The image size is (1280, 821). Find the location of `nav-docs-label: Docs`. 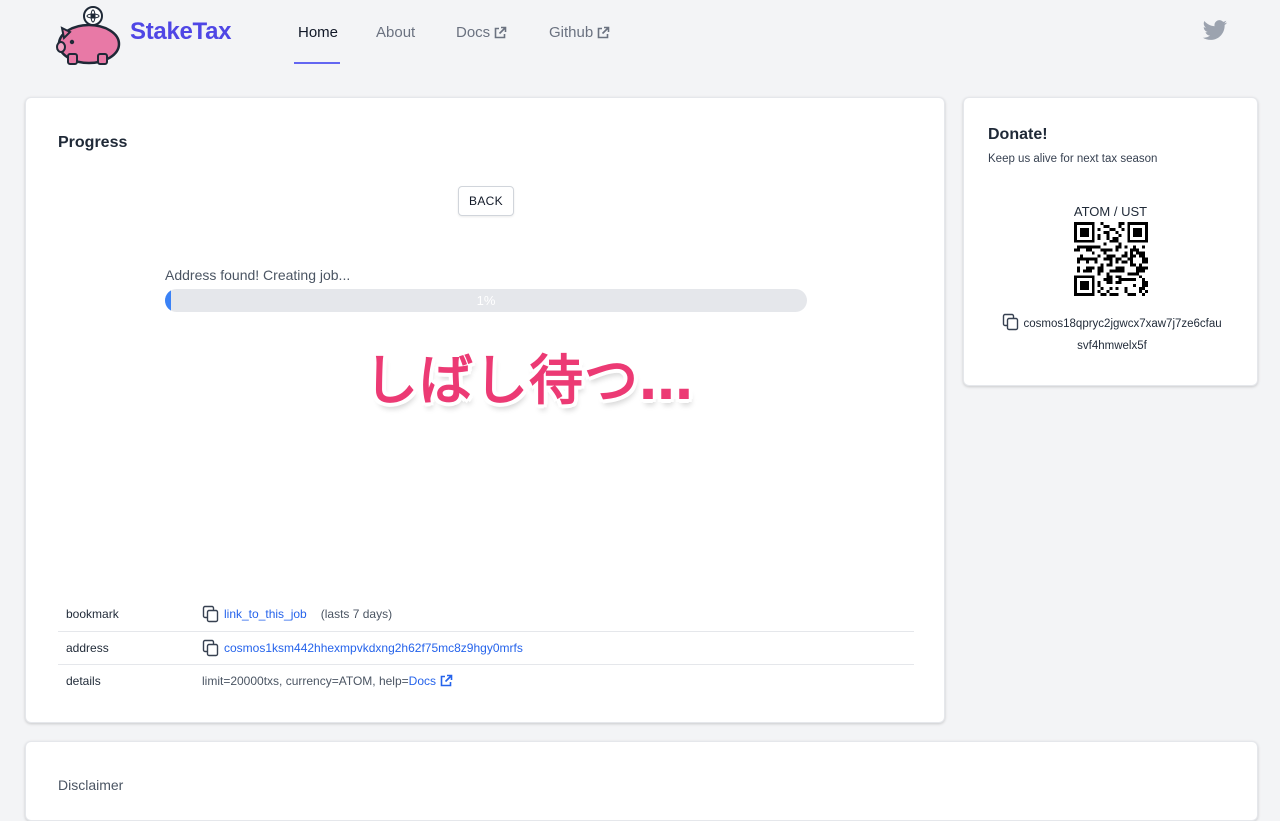

nav-docs-label: Docs is located at coordinates (473, 32).